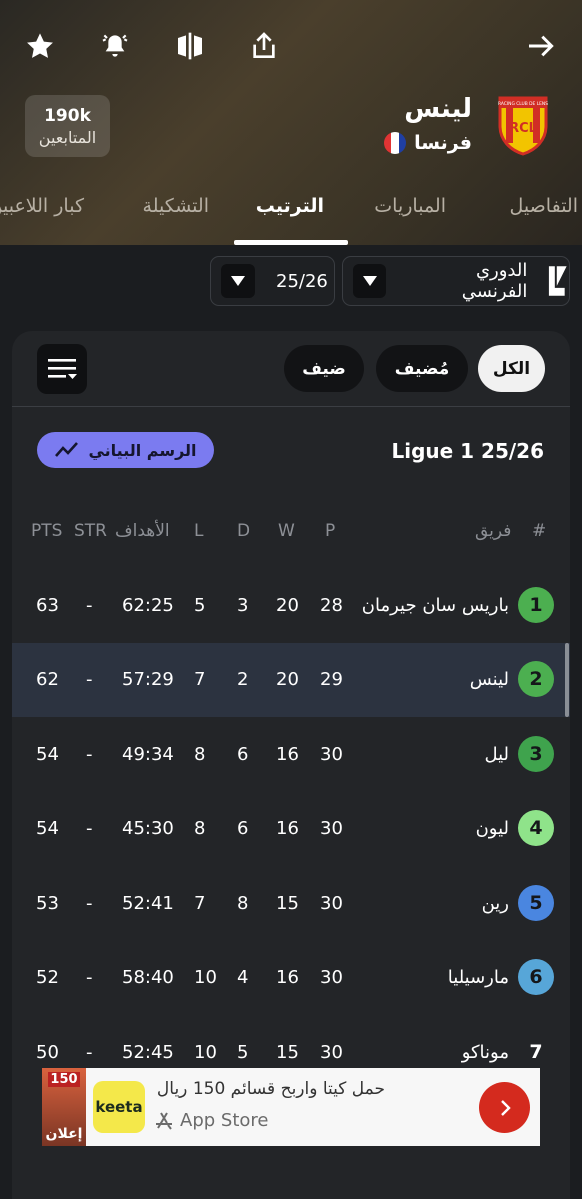  What do you see at coordinates (200, 679) in the screenshot?
I see `lost-cell: 7` at bounding box center [200, 679].